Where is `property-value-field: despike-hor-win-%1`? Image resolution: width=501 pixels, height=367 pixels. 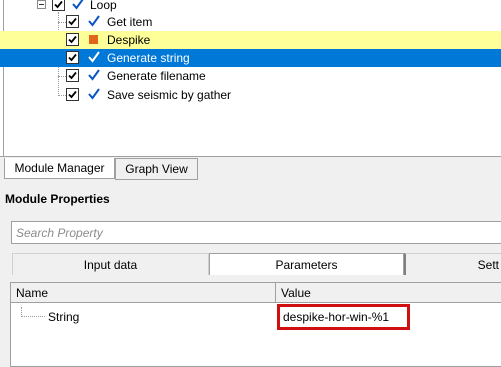 property-value-field: despike-hor-win-%1 is located at coordinates (343, 317).